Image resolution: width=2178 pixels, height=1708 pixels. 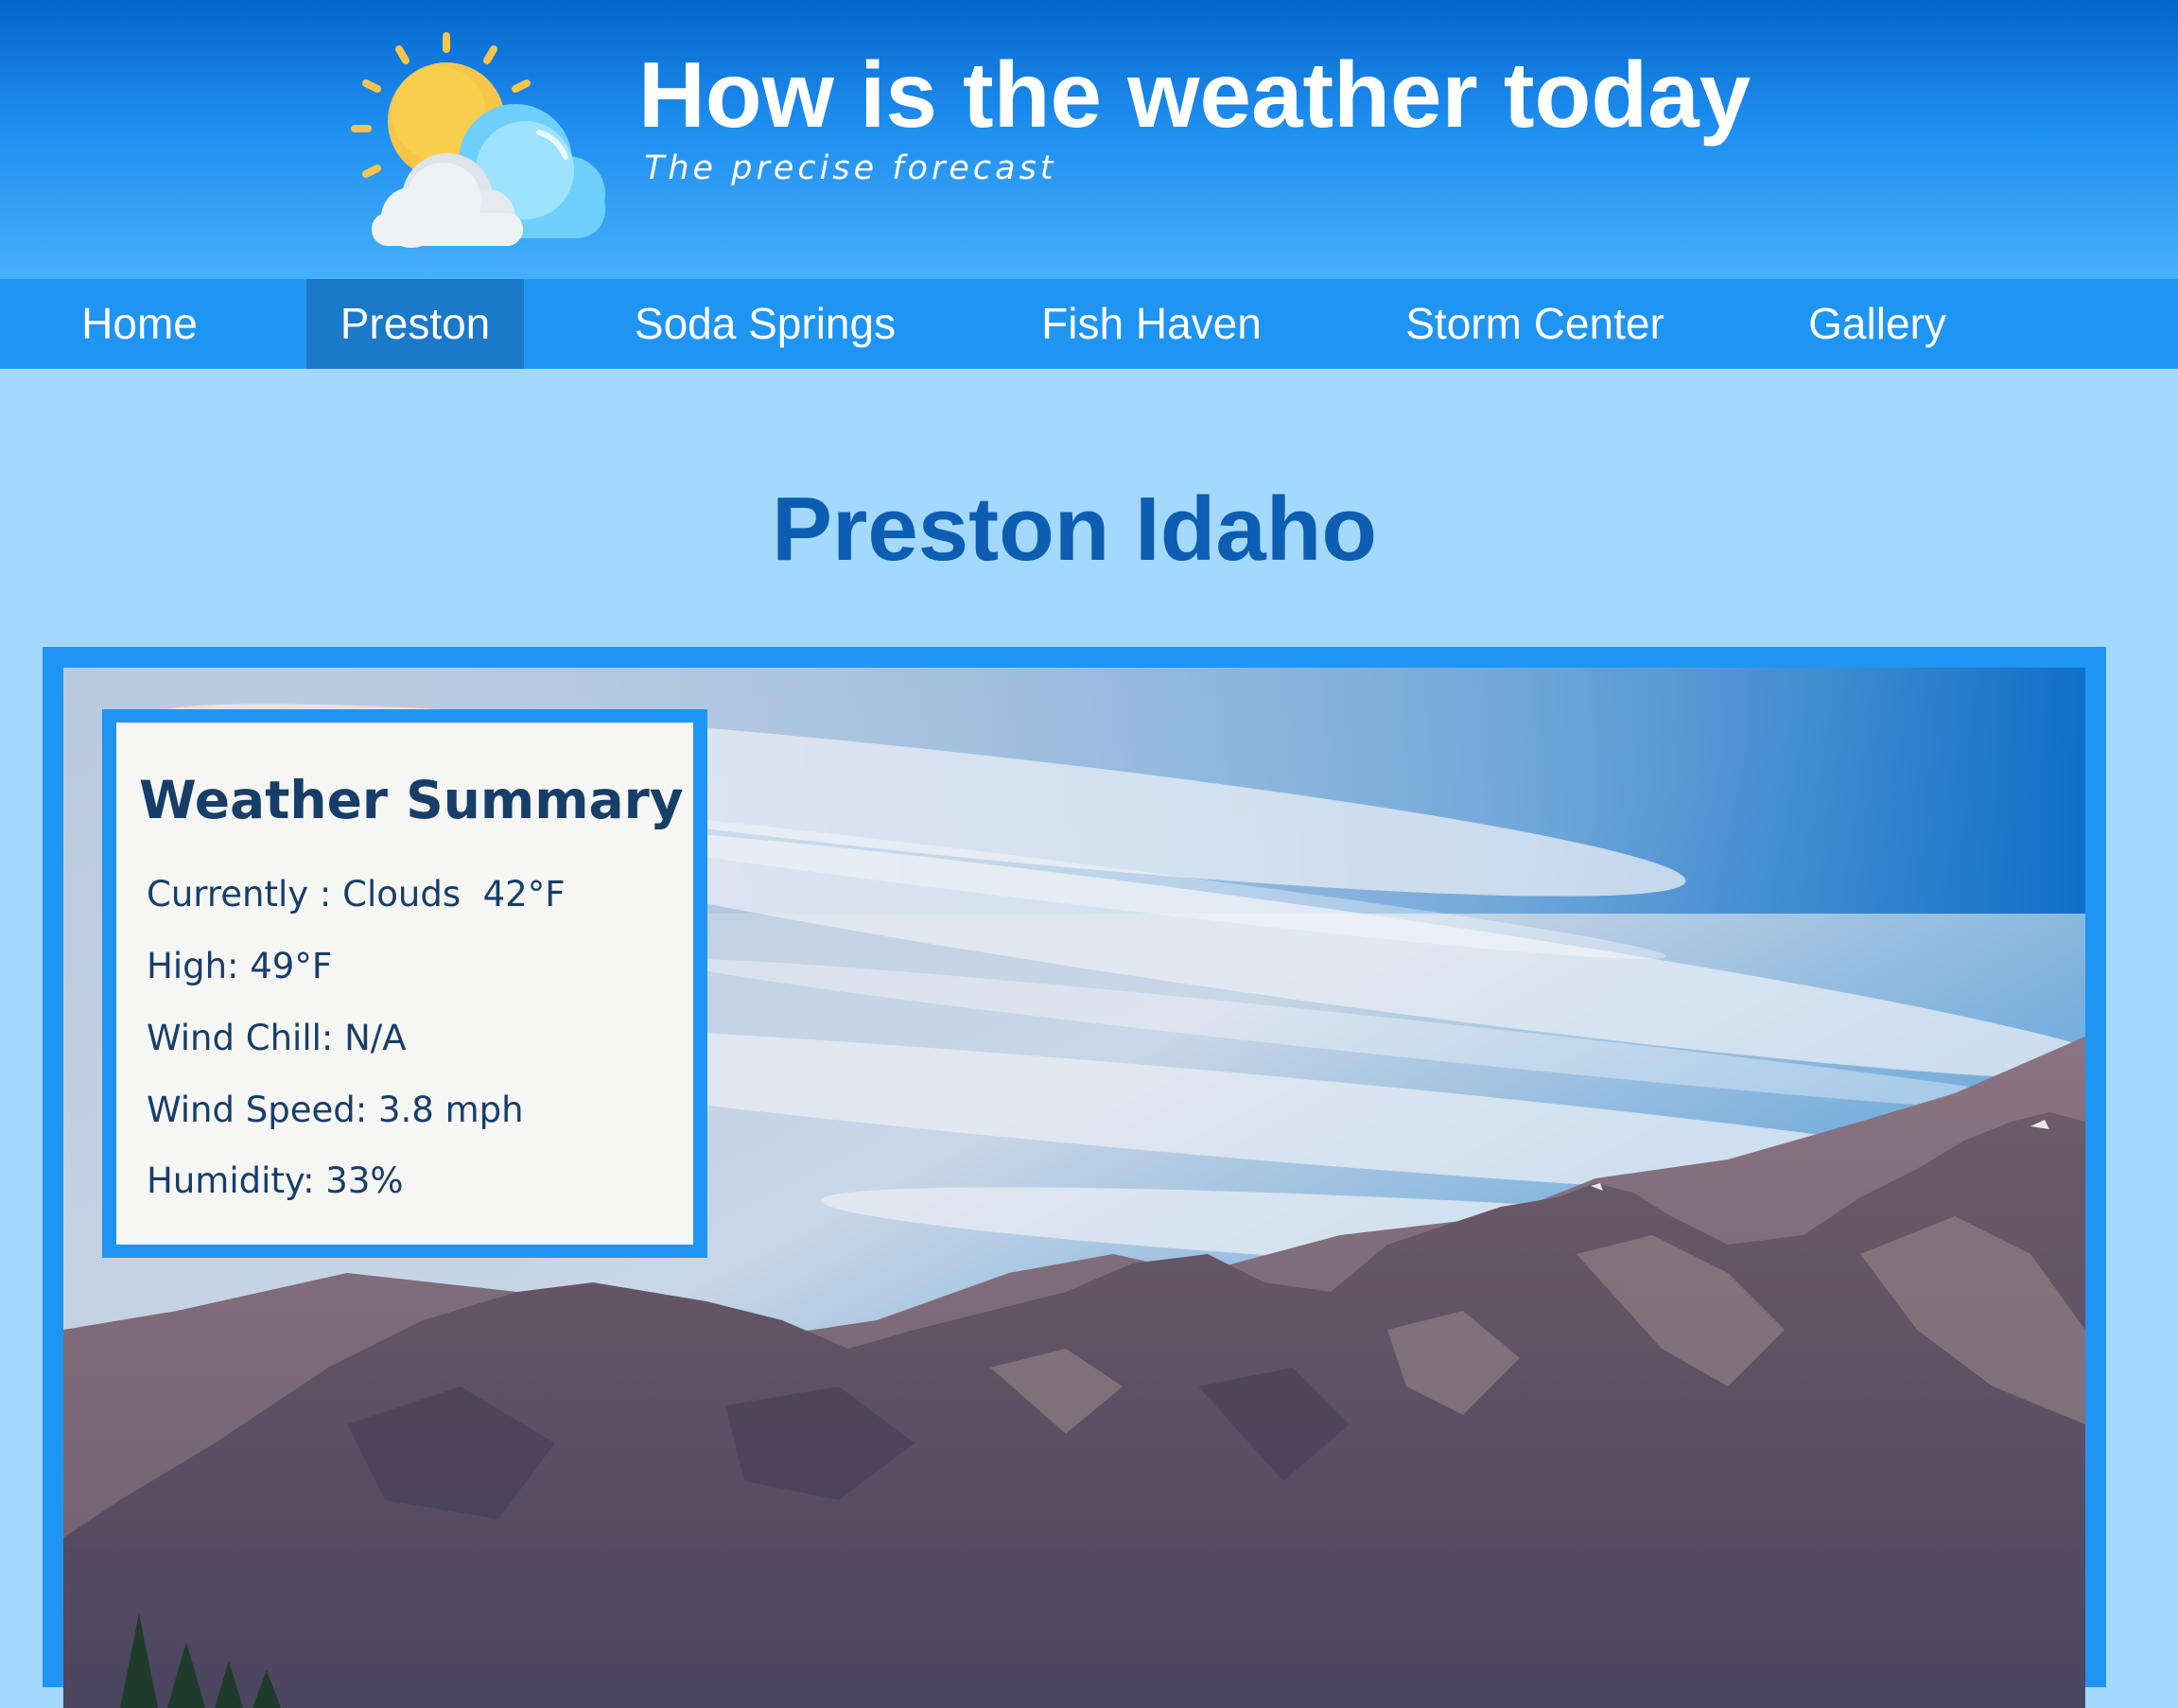 I want to click on site-title: How is the weather today, so click(x=1194, y=95).